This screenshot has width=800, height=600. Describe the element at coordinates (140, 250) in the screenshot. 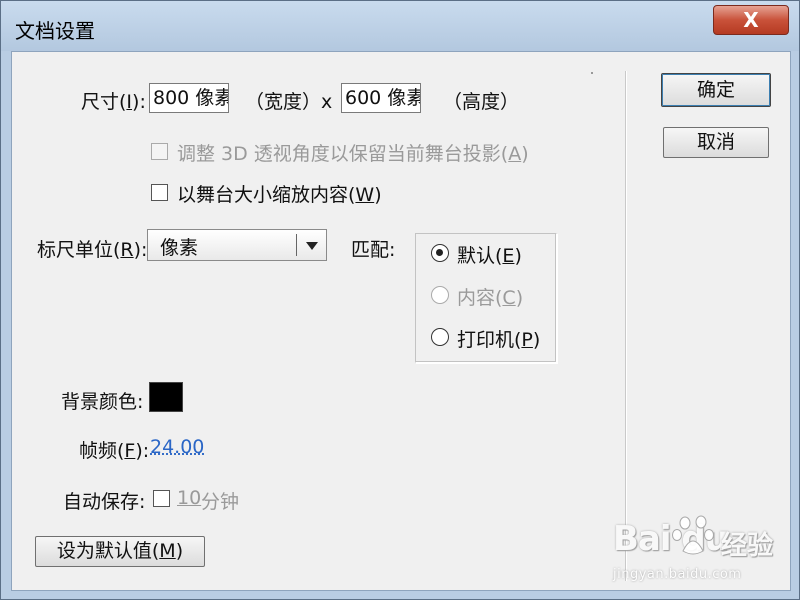

I see `ruler-label-suffix: ):` at that location.